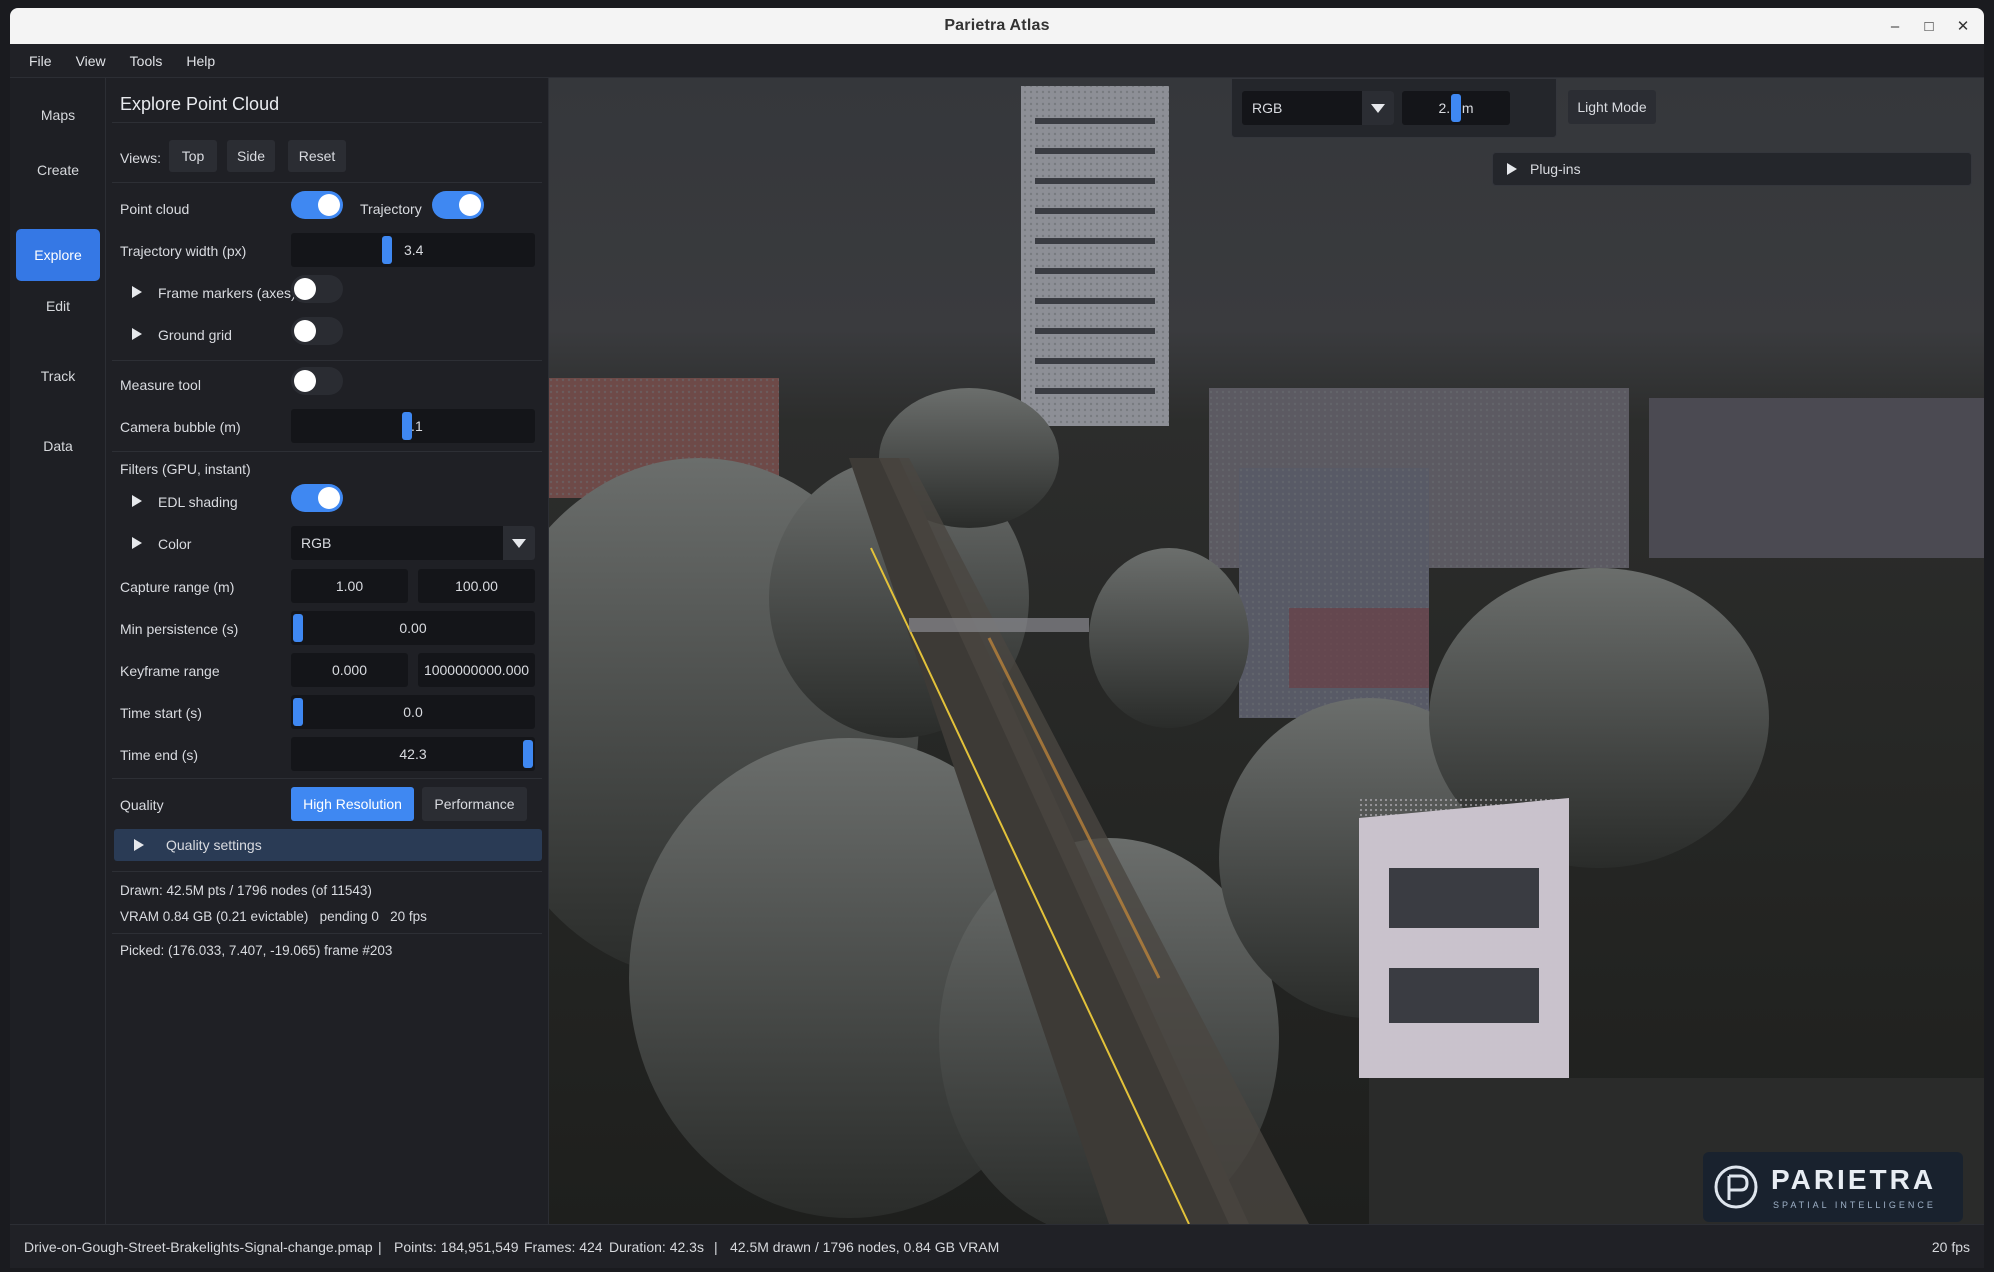 This screenshot has height=1272, width=1994. I want to click on view-overlay-toolbar: RGB 2.1 m, so click(1394, 108).